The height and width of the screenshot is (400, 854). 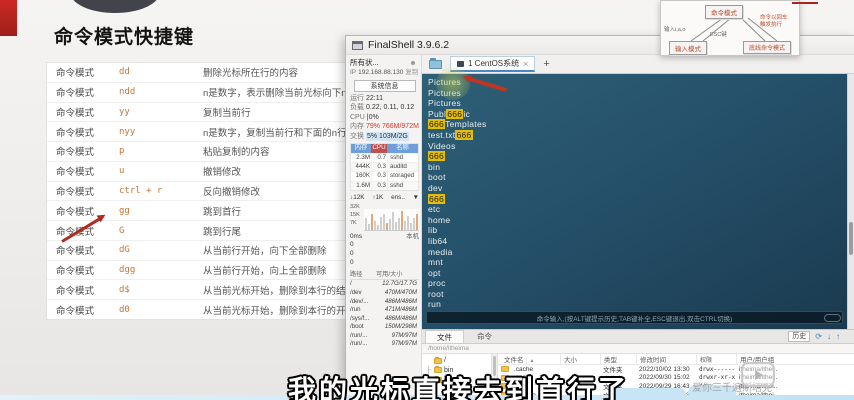 What do you see at coordinates (412, 237) in the screenshot?
I see `ping-host-selector: 本机` at bounding box center [412, 237].